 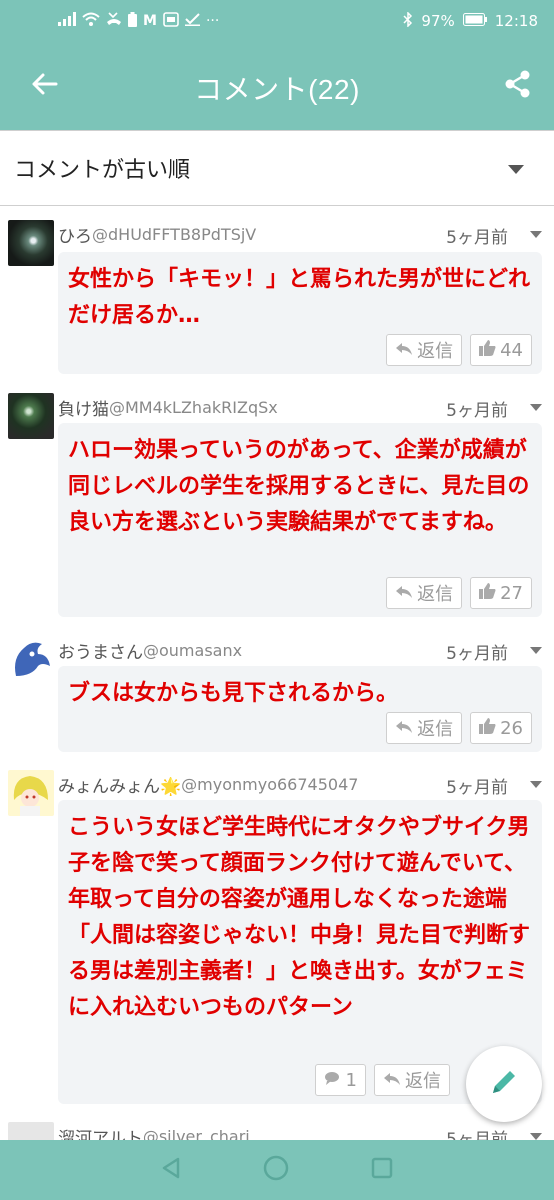 I want to click on comment-body: ブスは女からも見下されるから。, so click(x=233, y=693).